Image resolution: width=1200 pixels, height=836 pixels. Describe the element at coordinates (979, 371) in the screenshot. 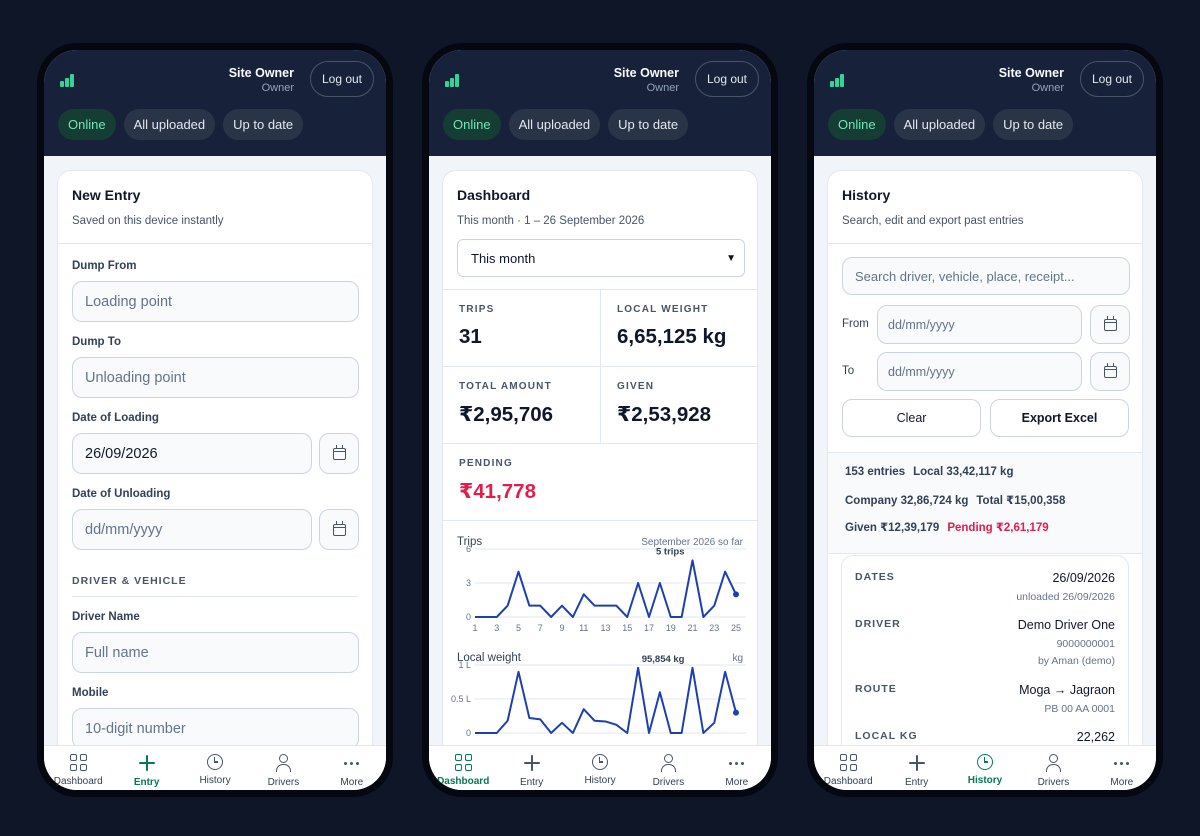

I see `to-date-input: dd/mm/yyyy` at that location.